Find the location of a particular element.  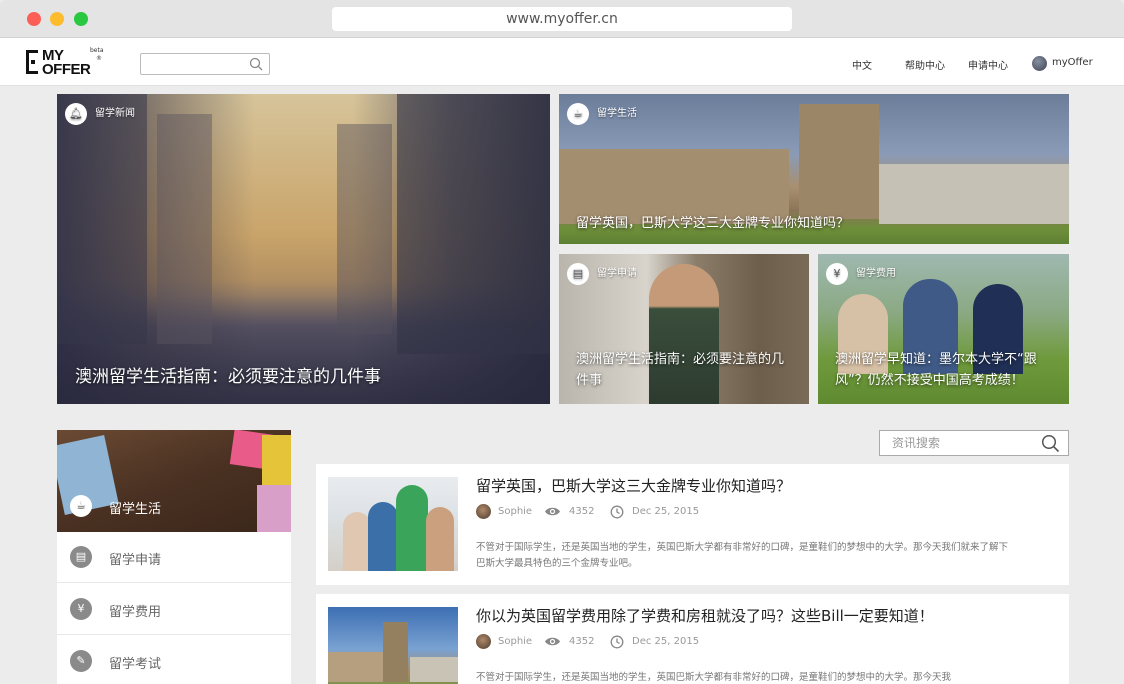

header-search-box is located at coordinates (205, 64).